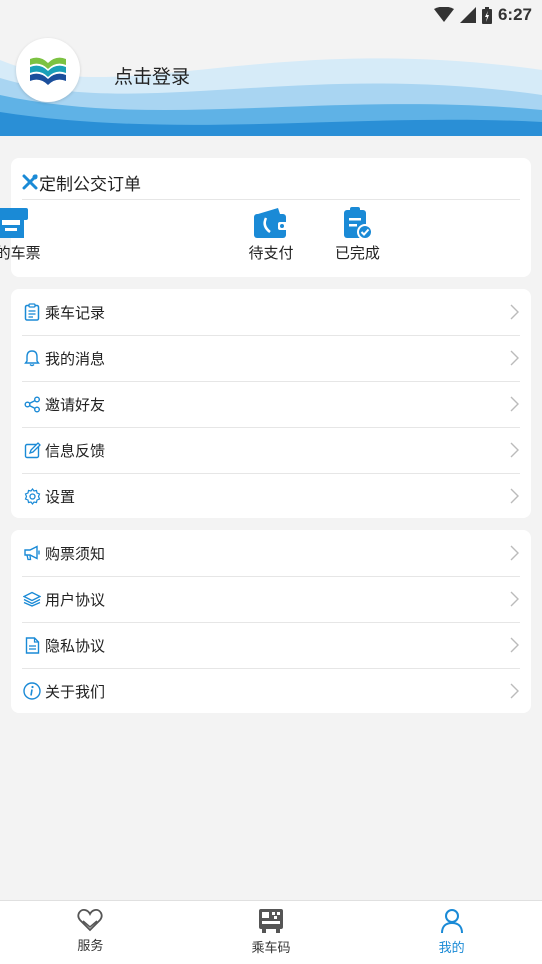  I want to click on orders-card: 定制公交订单 我的车票 待支付, so click(265, 217).